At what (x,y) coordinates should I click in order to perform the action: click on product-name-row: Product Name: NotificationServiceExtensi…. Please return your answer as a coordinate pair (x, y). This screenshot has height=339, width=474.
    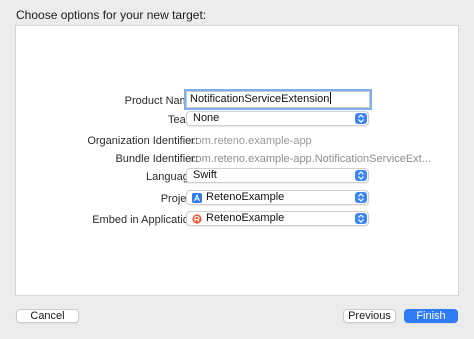
    Looking at the image, I should click on (238, 100).